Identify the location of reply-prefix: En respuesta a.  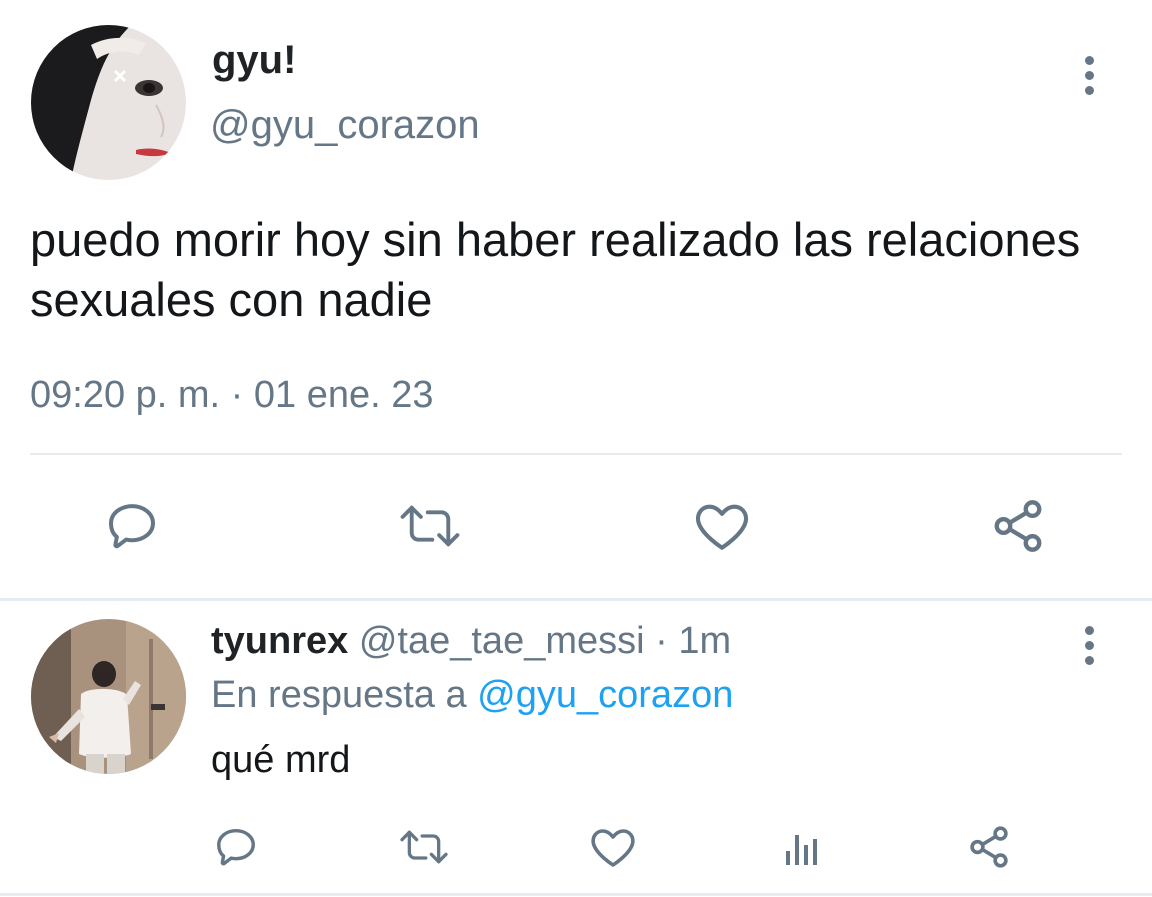
(339, 695).